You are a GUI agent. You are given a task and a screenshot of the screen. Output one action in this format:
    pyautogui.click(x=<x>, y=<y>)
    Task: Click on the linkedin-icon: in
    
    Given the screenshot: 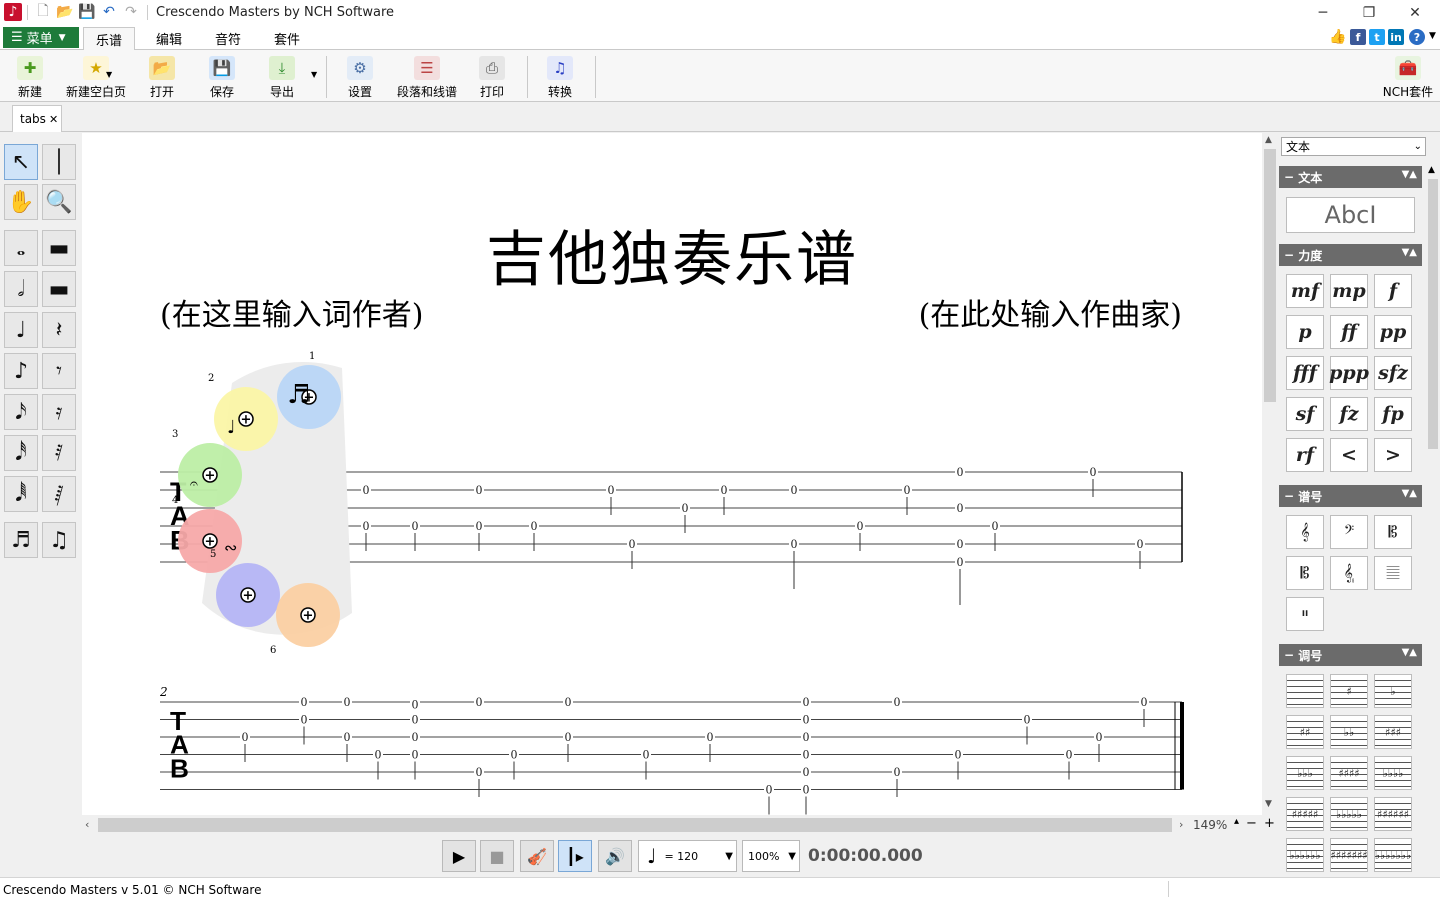 What is the action you would take?
    pyautogui.click(x=1396, y=37)
    